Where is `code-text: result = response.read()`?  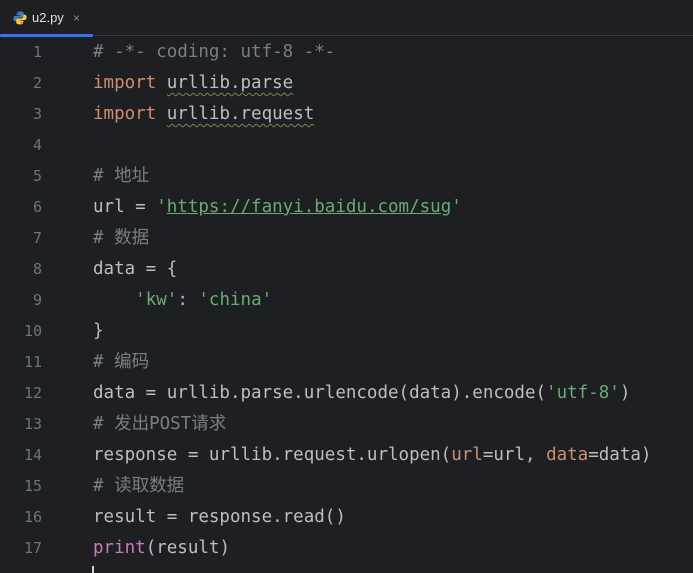
code-text: result = response.read() is located at coordinates (219, 517).